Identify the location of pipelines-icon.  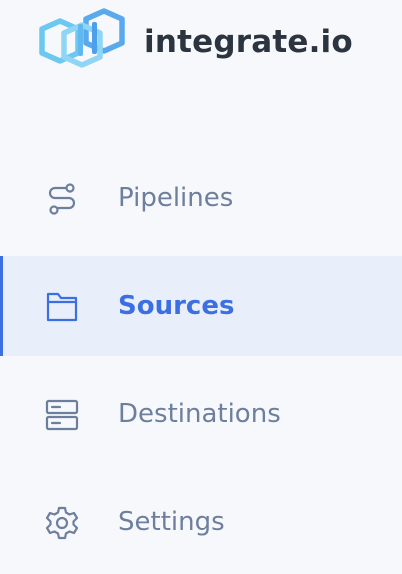
(62, 199).